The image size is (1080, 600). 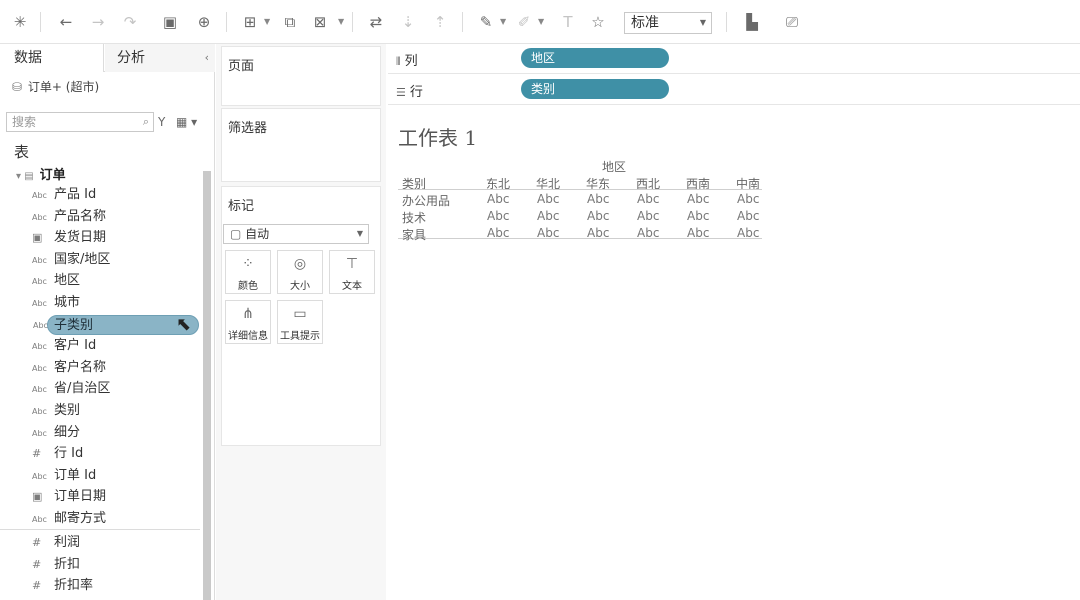 What do you see at coordinates (52, 175) in the screenshot?
I see `table-label: 订单` at bounding box center [52, 175].